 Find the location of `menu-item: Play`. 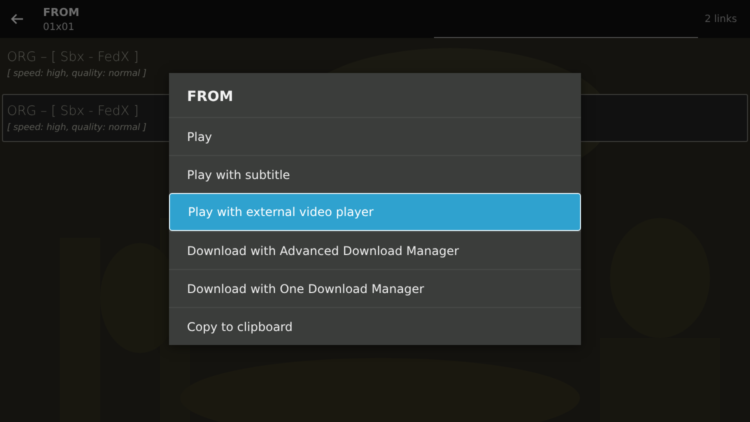

menu-item: Play is located at coordinates (375, 136).